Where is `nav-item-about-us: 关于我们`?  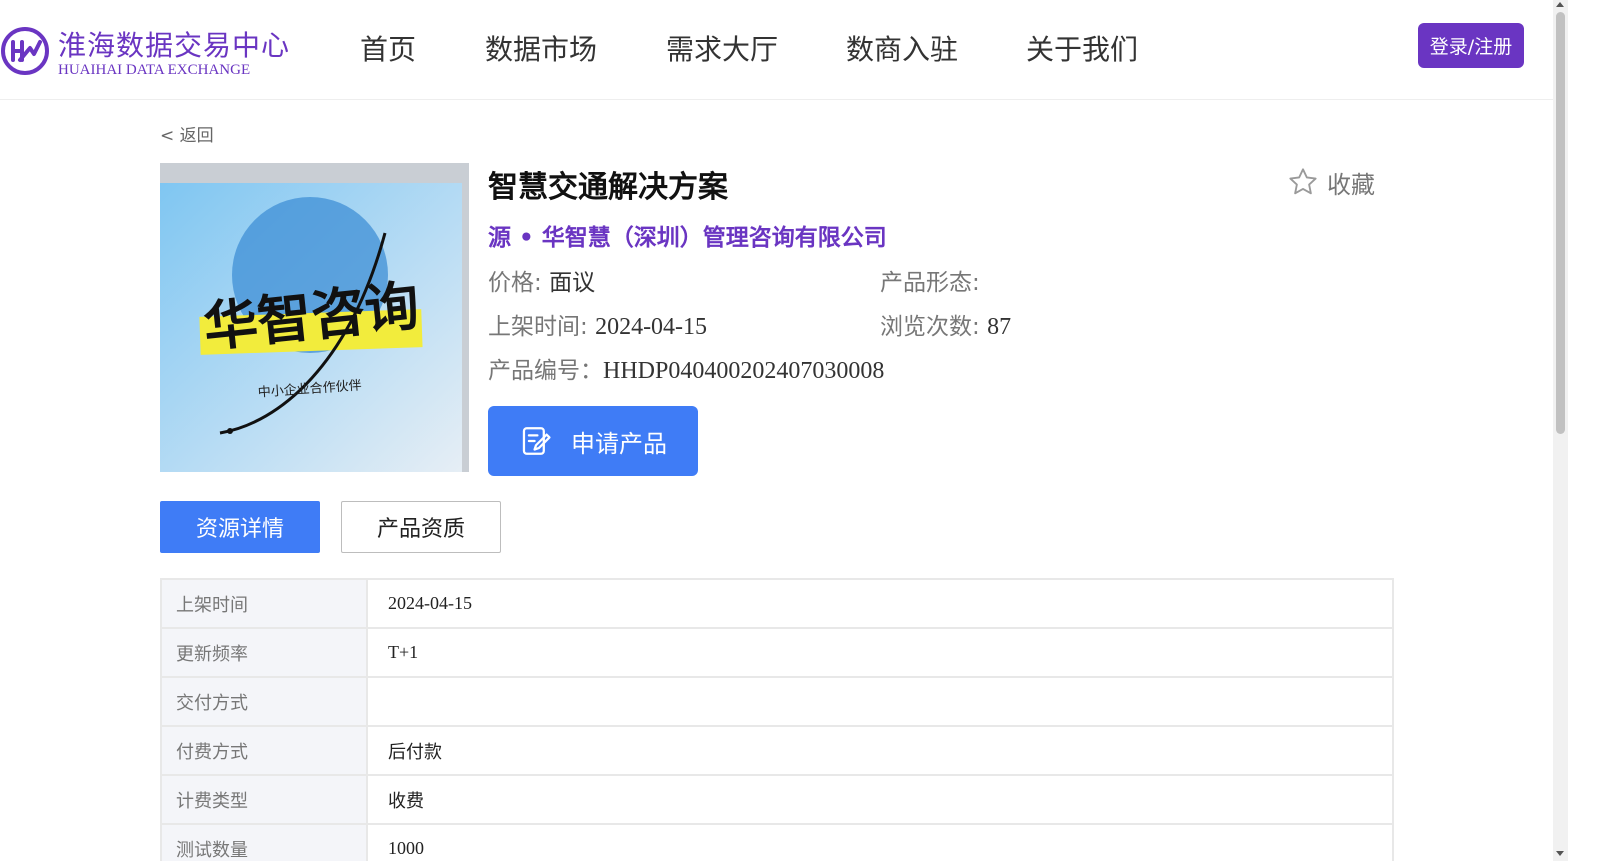
nav-item-about-us: 关于我们 is located at coordinates (1082, 48).